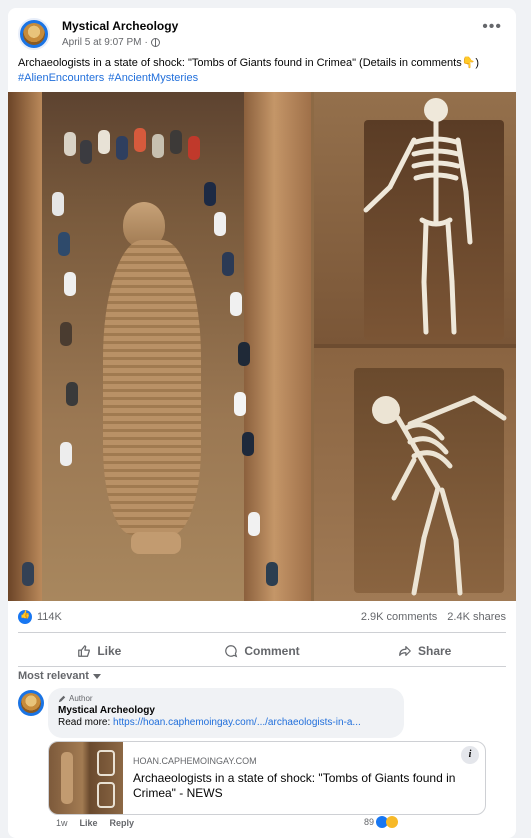 The width and height of the screenshot is (531, 838). What do you see at coordinates (231, 651) in the screenshot?
I see `comment-bubble-icon` at bounding box center [231, 651].